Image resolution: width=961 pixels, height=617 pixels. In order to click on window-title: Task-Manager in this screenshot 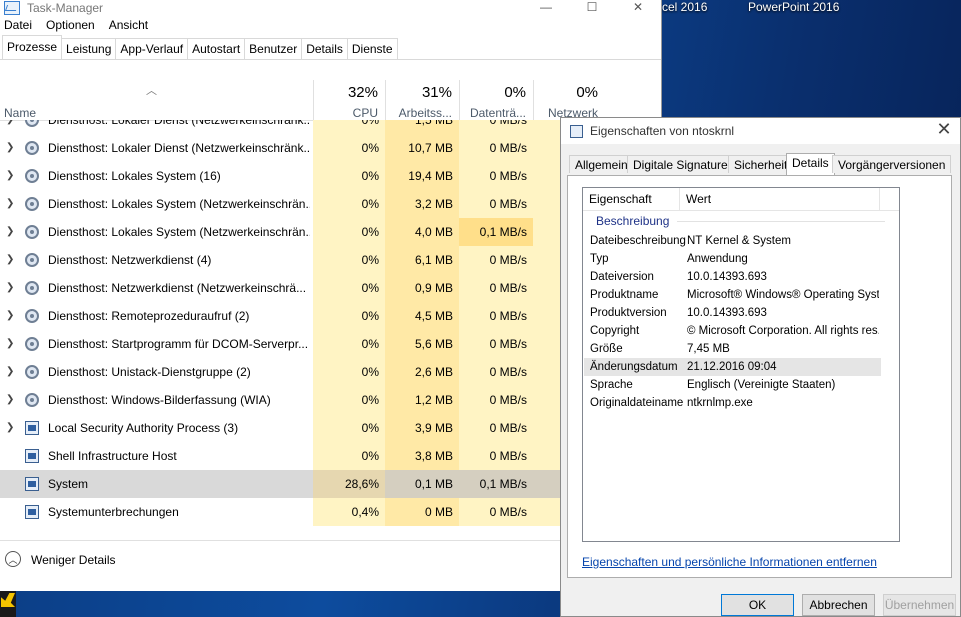, I will do `click(65, 8)`.